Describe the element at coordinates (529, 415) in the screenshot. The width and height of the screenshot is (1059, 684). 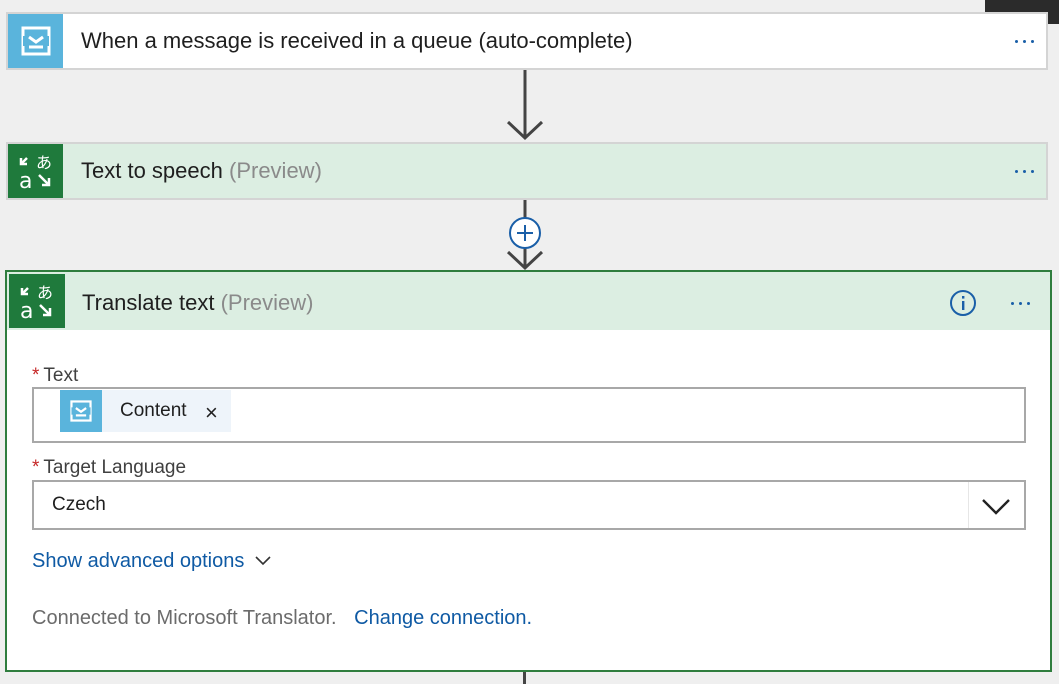
I see `text-input: Content ×` at that location.